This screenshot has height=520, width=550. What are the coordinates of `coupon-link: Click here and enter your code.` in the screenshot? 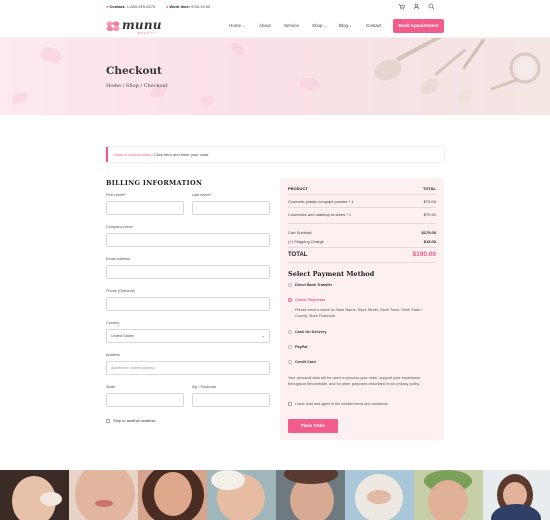 It's located at (182, 154).